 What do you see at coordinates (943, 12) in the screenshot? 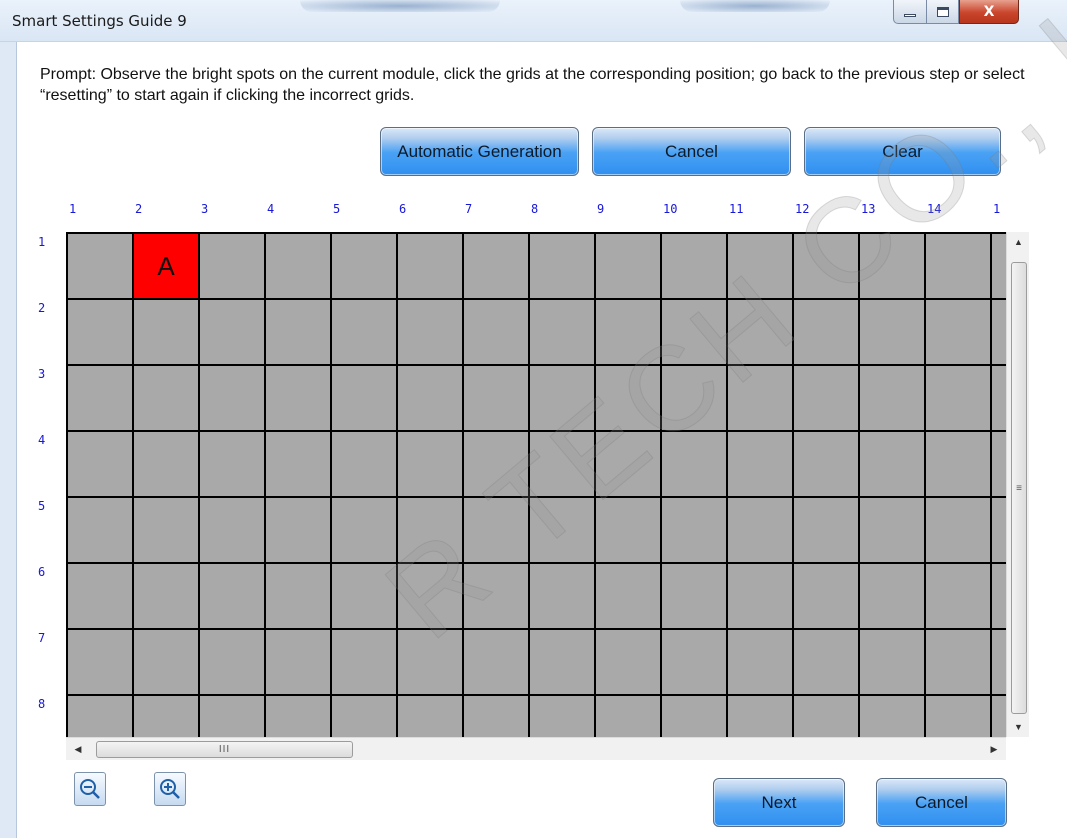
I see `maximize-button` at bounding box center [943, 12].